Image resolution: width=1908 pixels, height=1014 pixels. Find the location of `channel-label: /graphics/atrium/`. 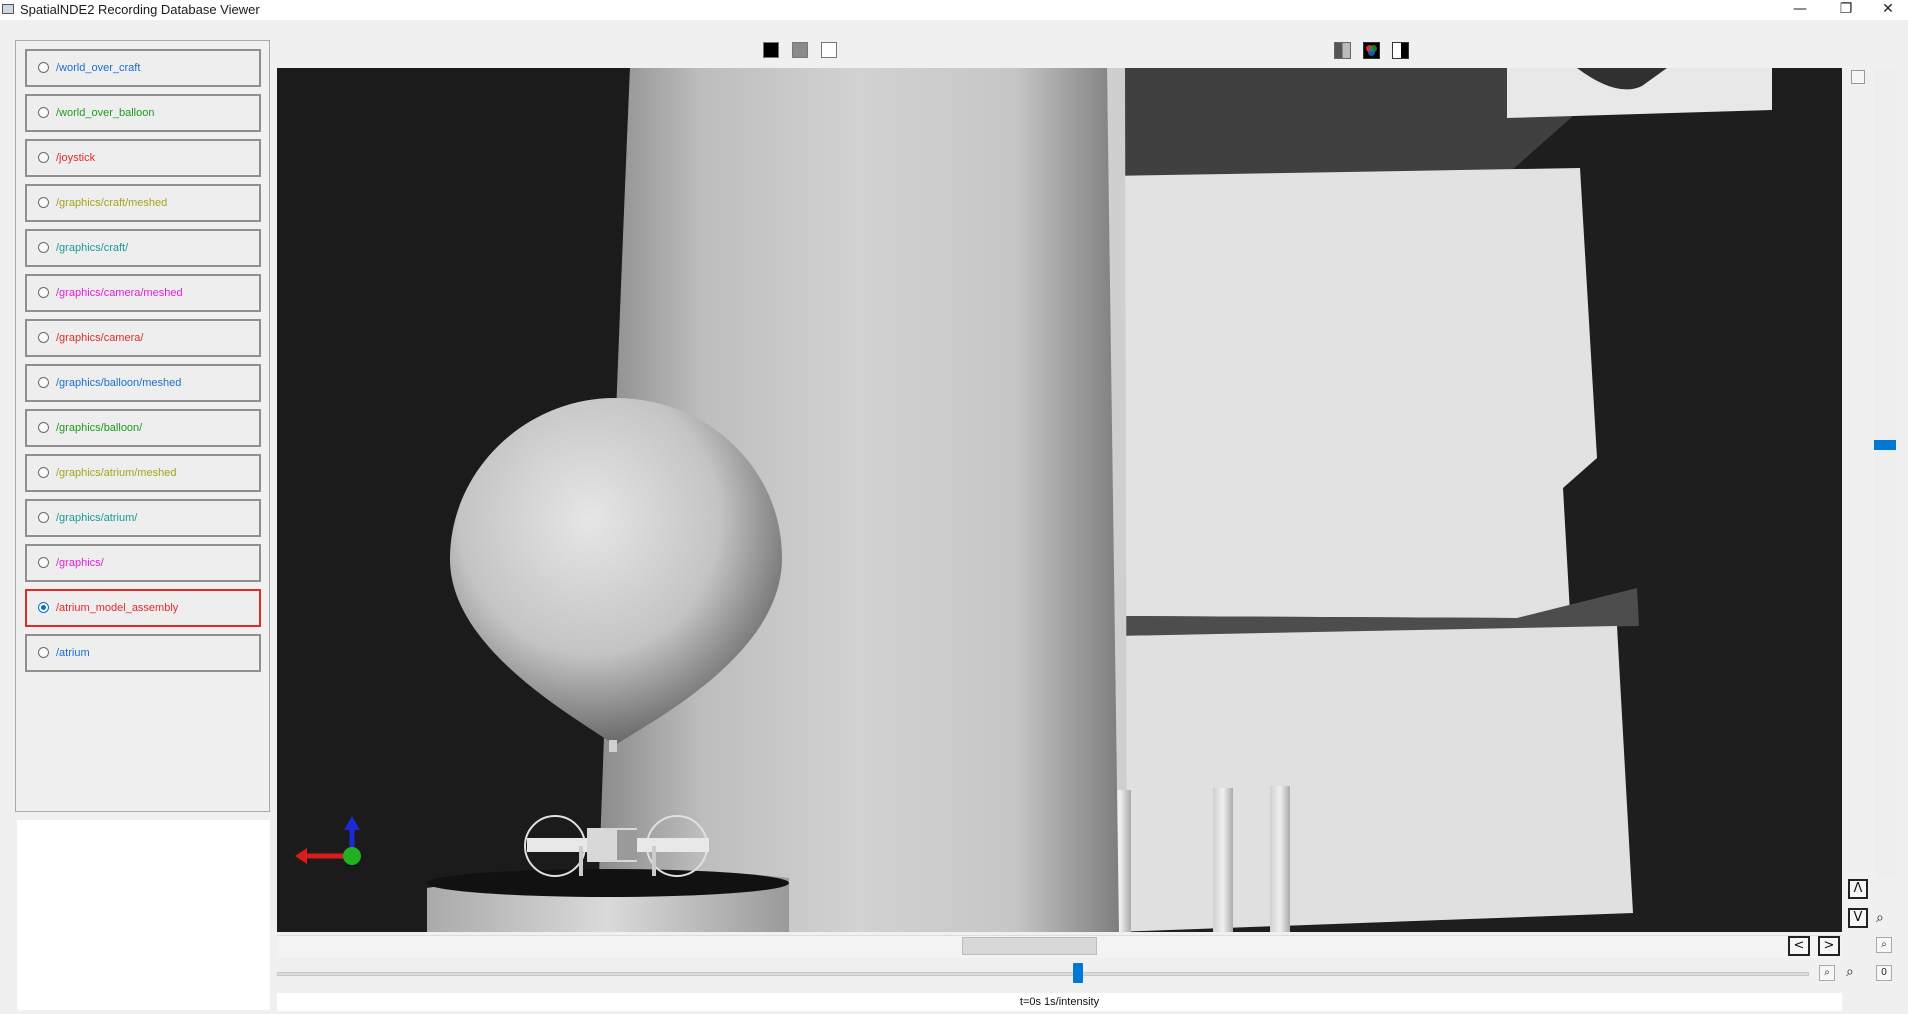

channel-label: /graphics/atrium/ is located at coordinates (97, 518).